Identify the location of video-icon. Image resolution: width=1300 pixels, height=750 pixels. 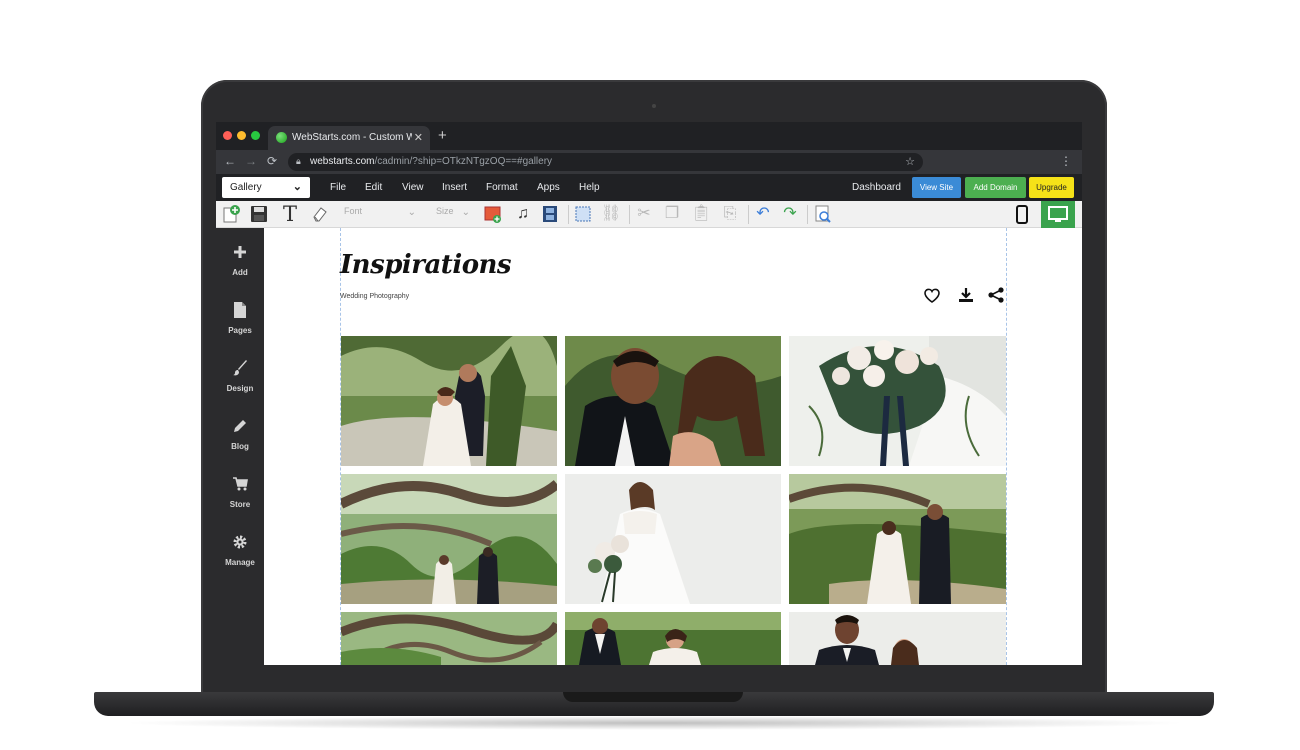
(550, 214).